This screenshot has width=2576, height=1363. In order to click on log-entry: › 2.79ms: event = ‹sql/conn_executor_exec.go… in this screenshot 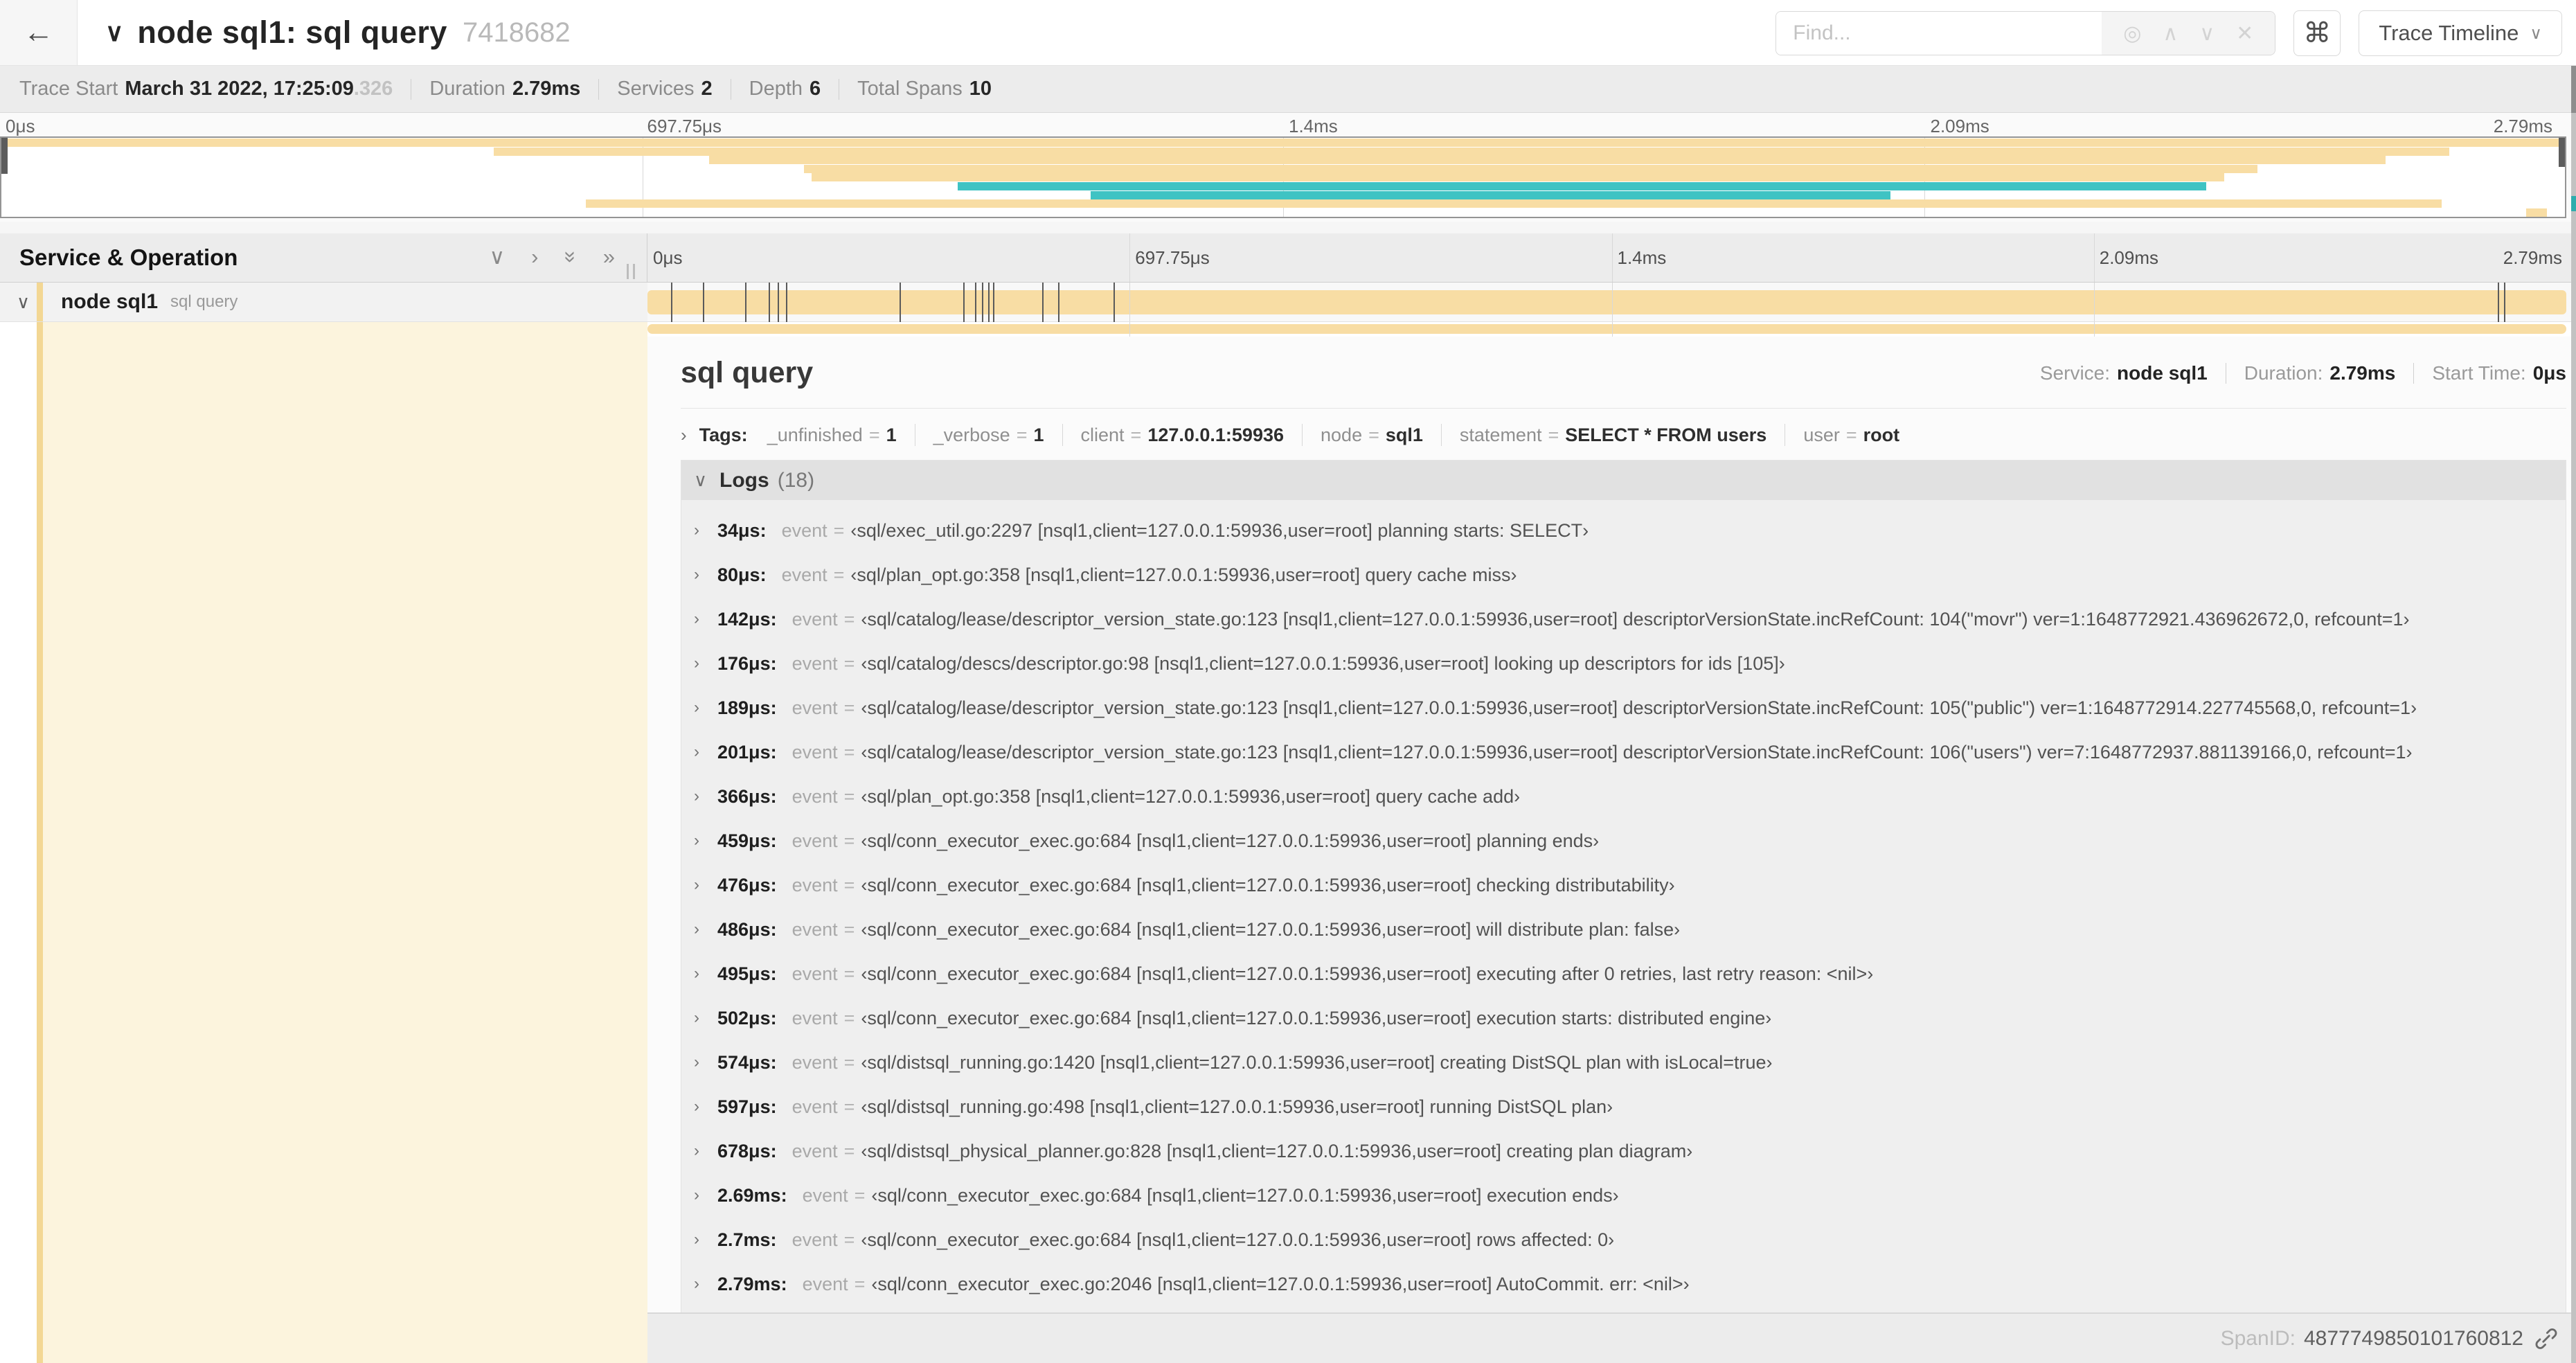, I will do `click(1624, 1284)`.